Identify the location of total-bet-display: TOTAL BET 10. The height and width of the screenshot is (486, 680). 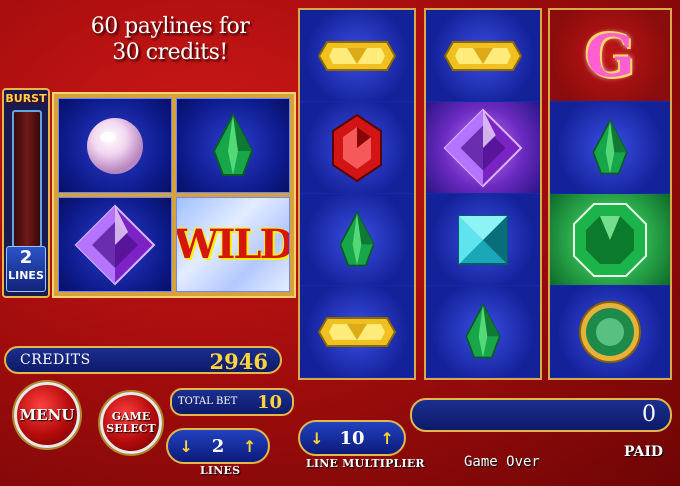
(232, 402).